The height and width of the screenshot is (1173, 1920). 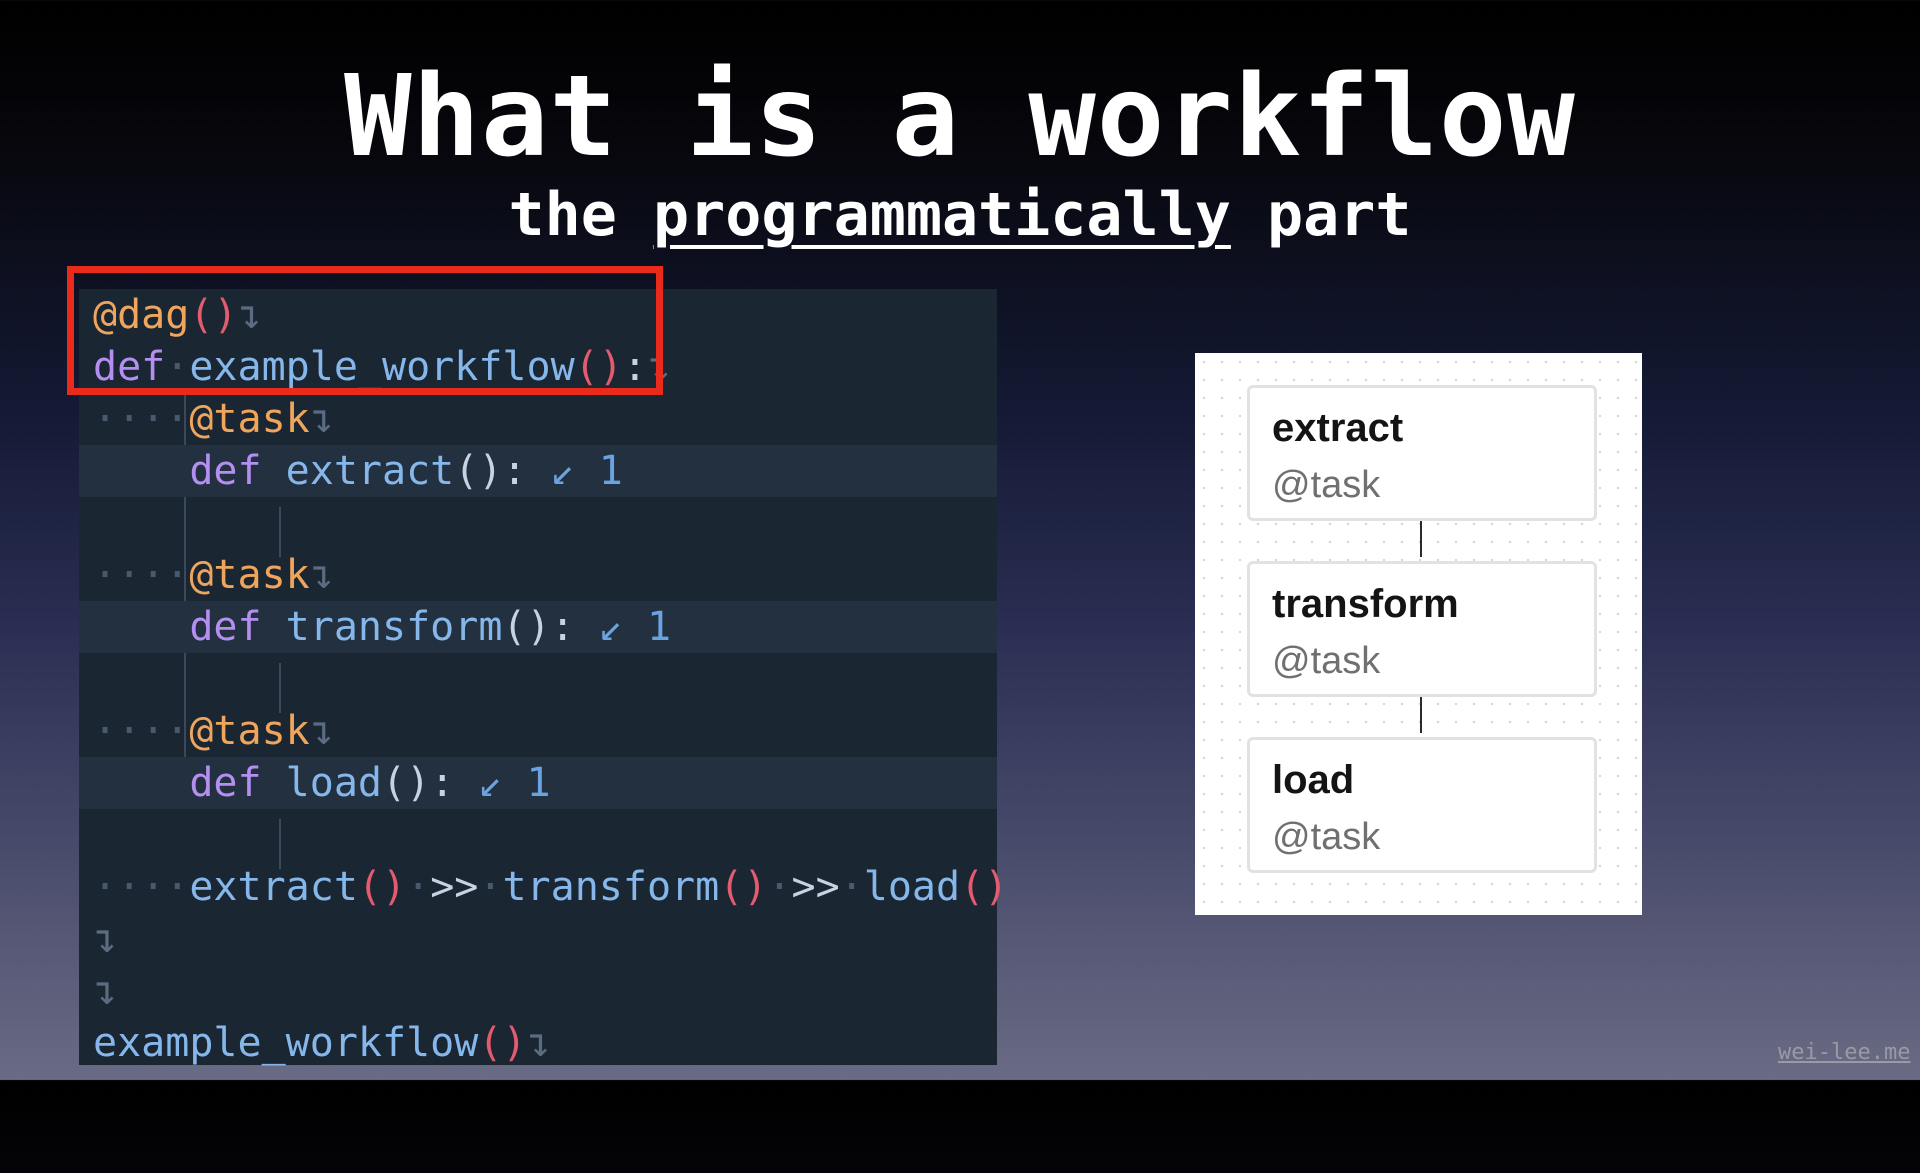 I want to click on code-line: def transform(): ↙ 1, so click(x=538, y=627).